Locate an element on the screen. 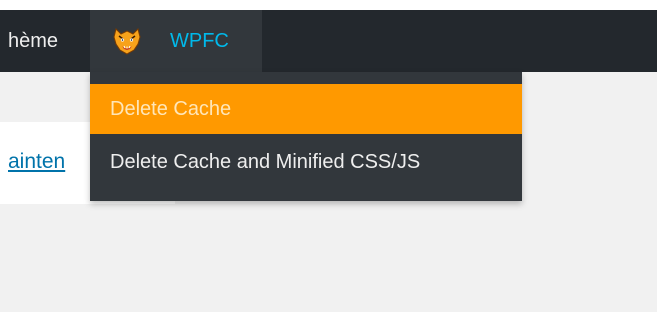  top-border is located at coordinates (328, 5).